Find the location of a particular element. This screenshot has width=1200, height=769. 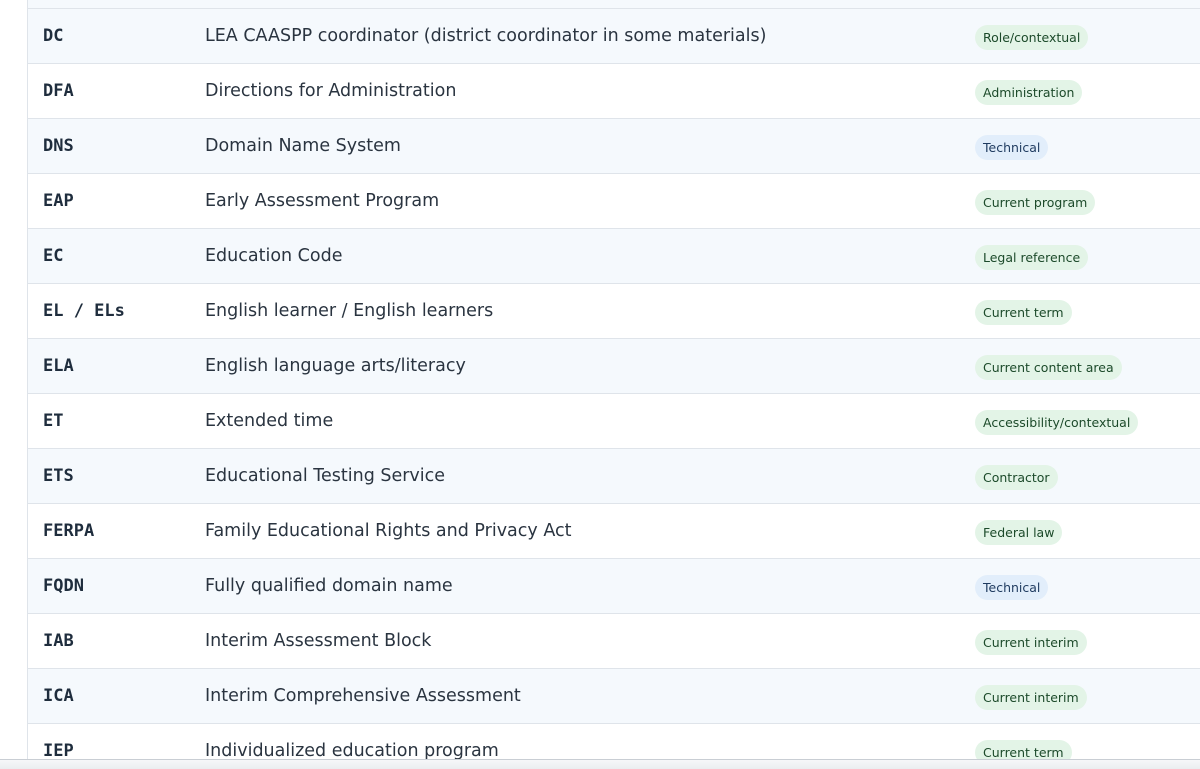

category-badge: Administration is located at coordinates (1029, 92).